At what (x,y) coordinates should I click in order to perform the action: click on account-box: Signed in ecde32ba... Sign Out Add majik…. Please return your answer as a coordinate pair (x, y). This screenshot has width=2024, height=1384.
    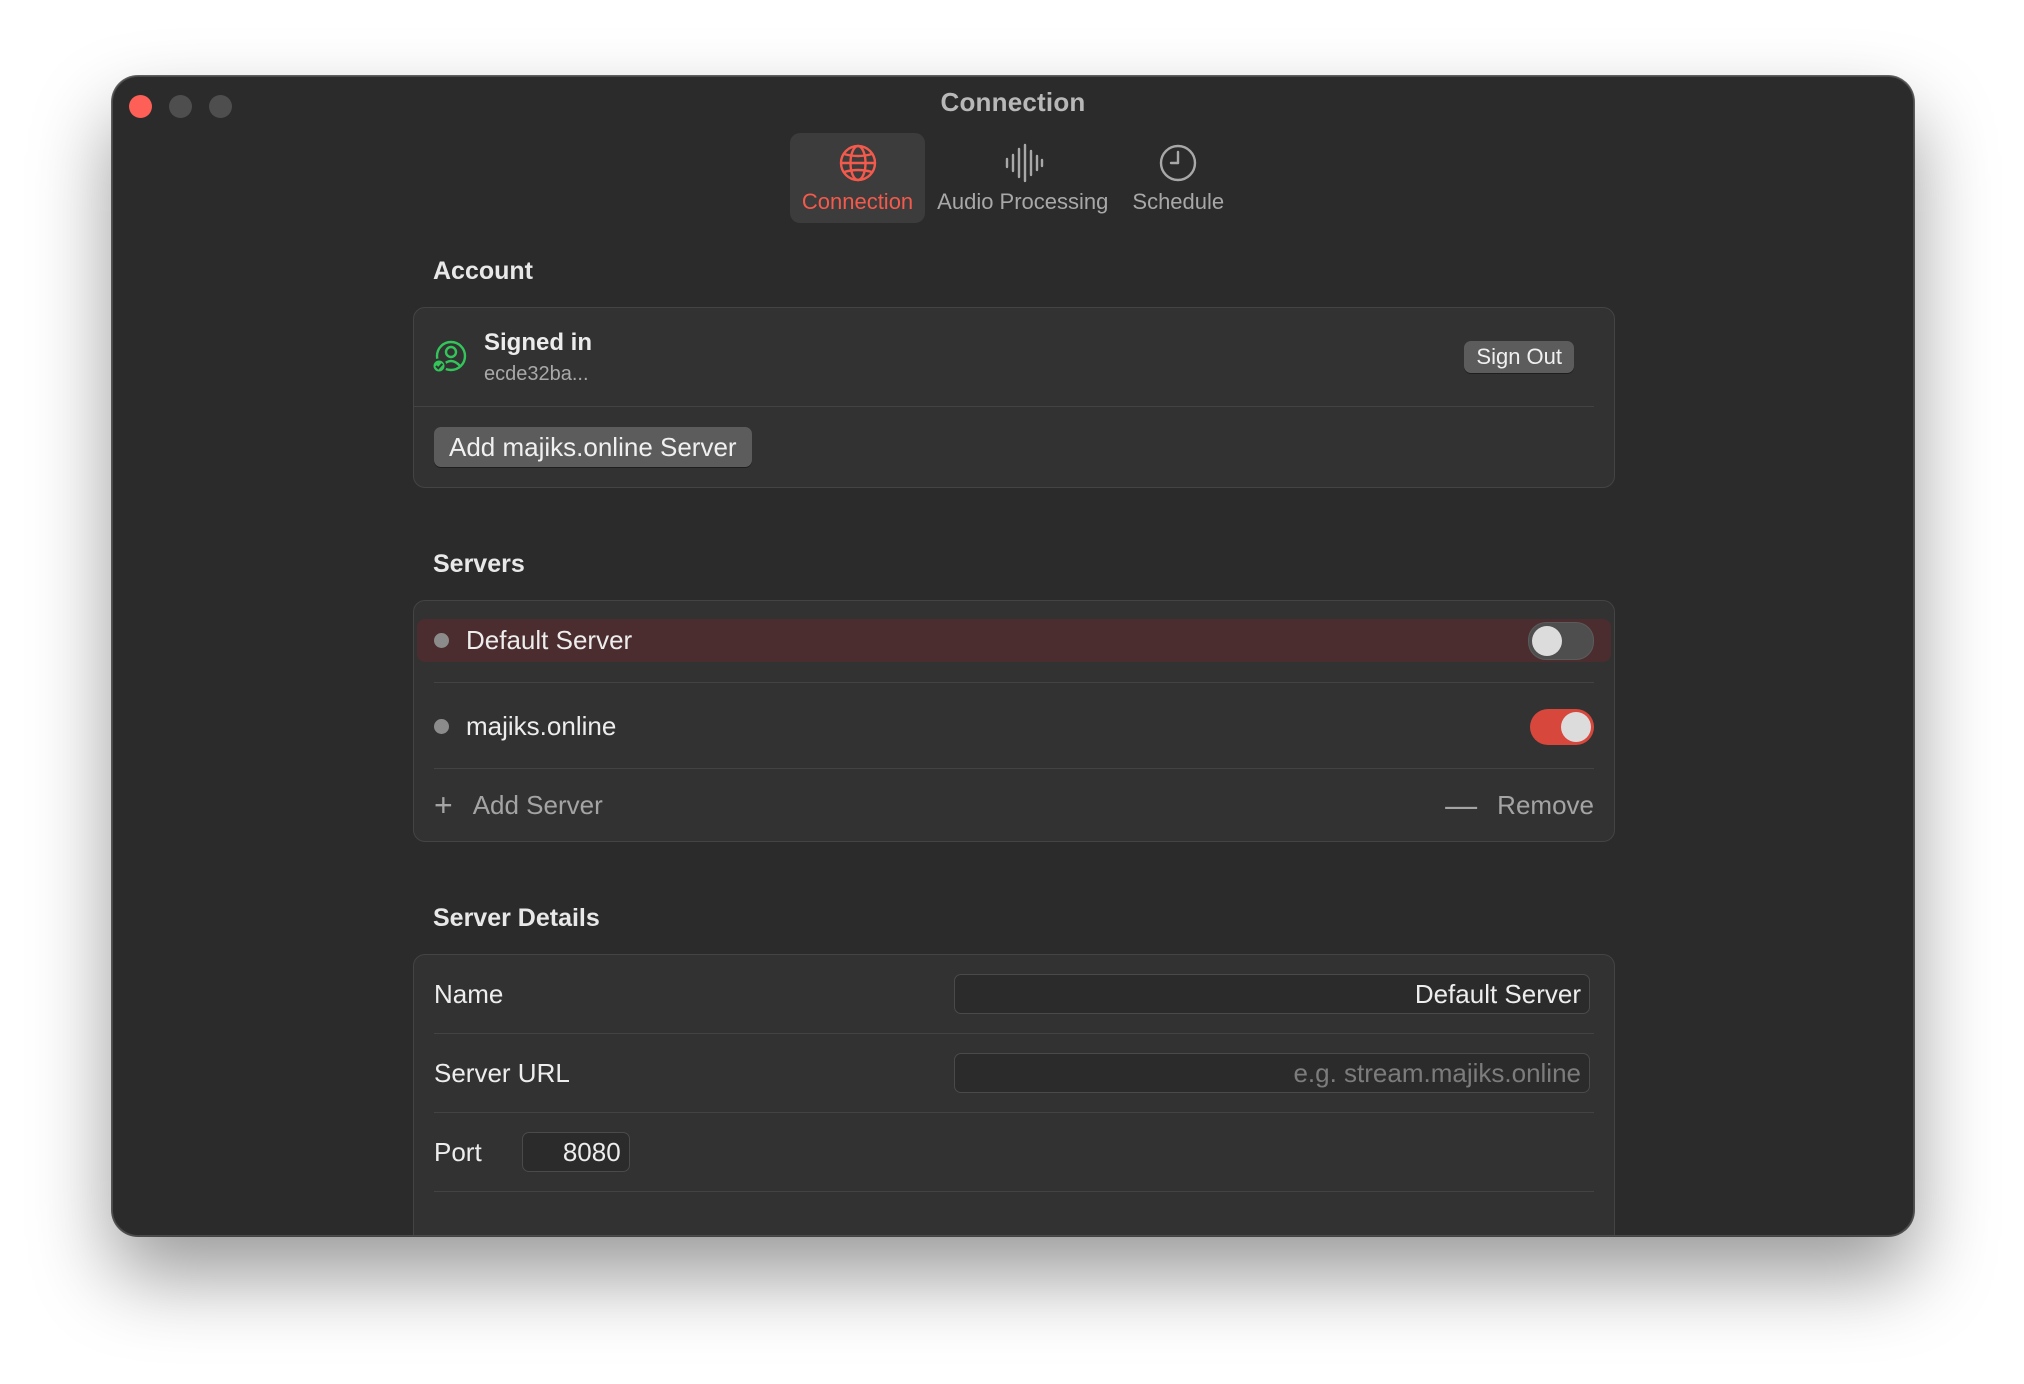
    Looking at the image, I should click on (1014, 397).